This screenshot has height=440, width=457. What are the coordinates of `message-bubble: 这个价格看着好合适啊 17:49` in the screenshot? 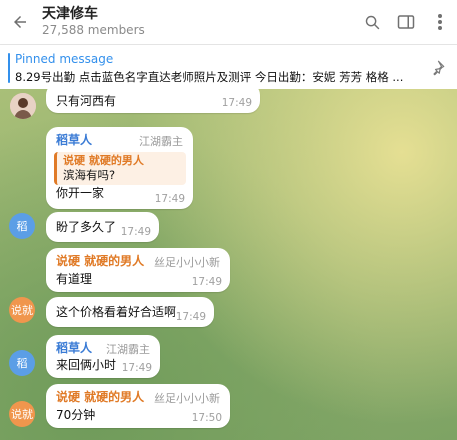 It's located at (130, 312).